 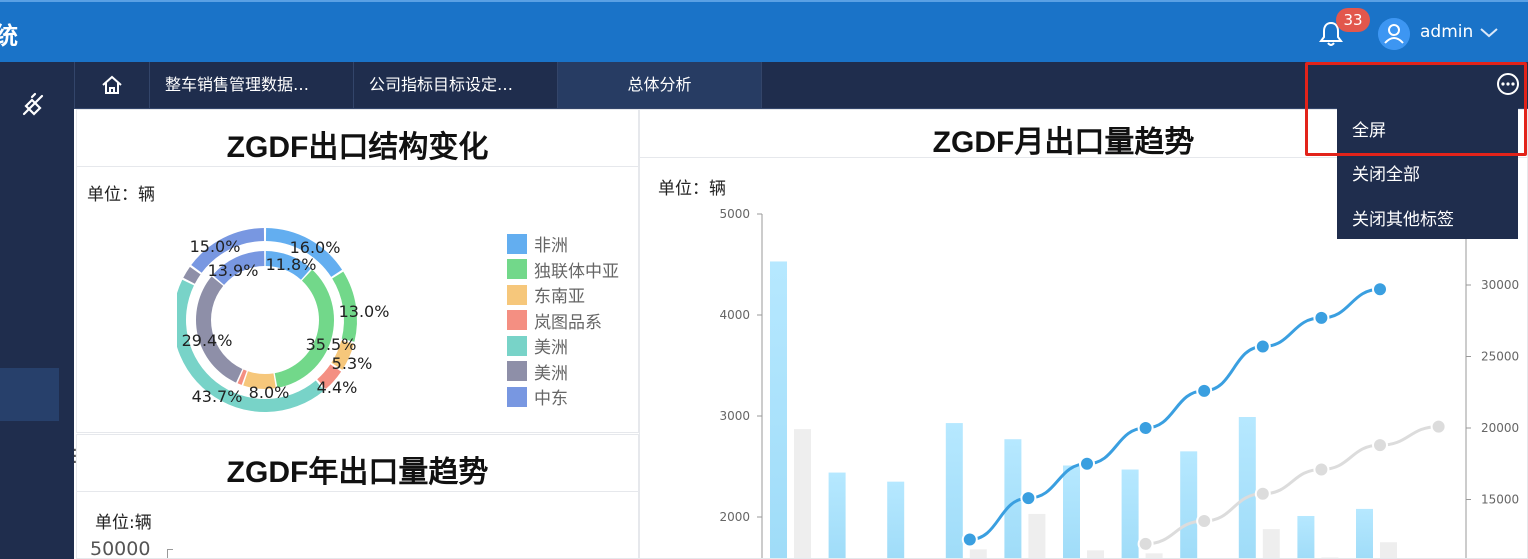 I want to click on yearly-unit: 单位:辆, so click(x=123, y=523).